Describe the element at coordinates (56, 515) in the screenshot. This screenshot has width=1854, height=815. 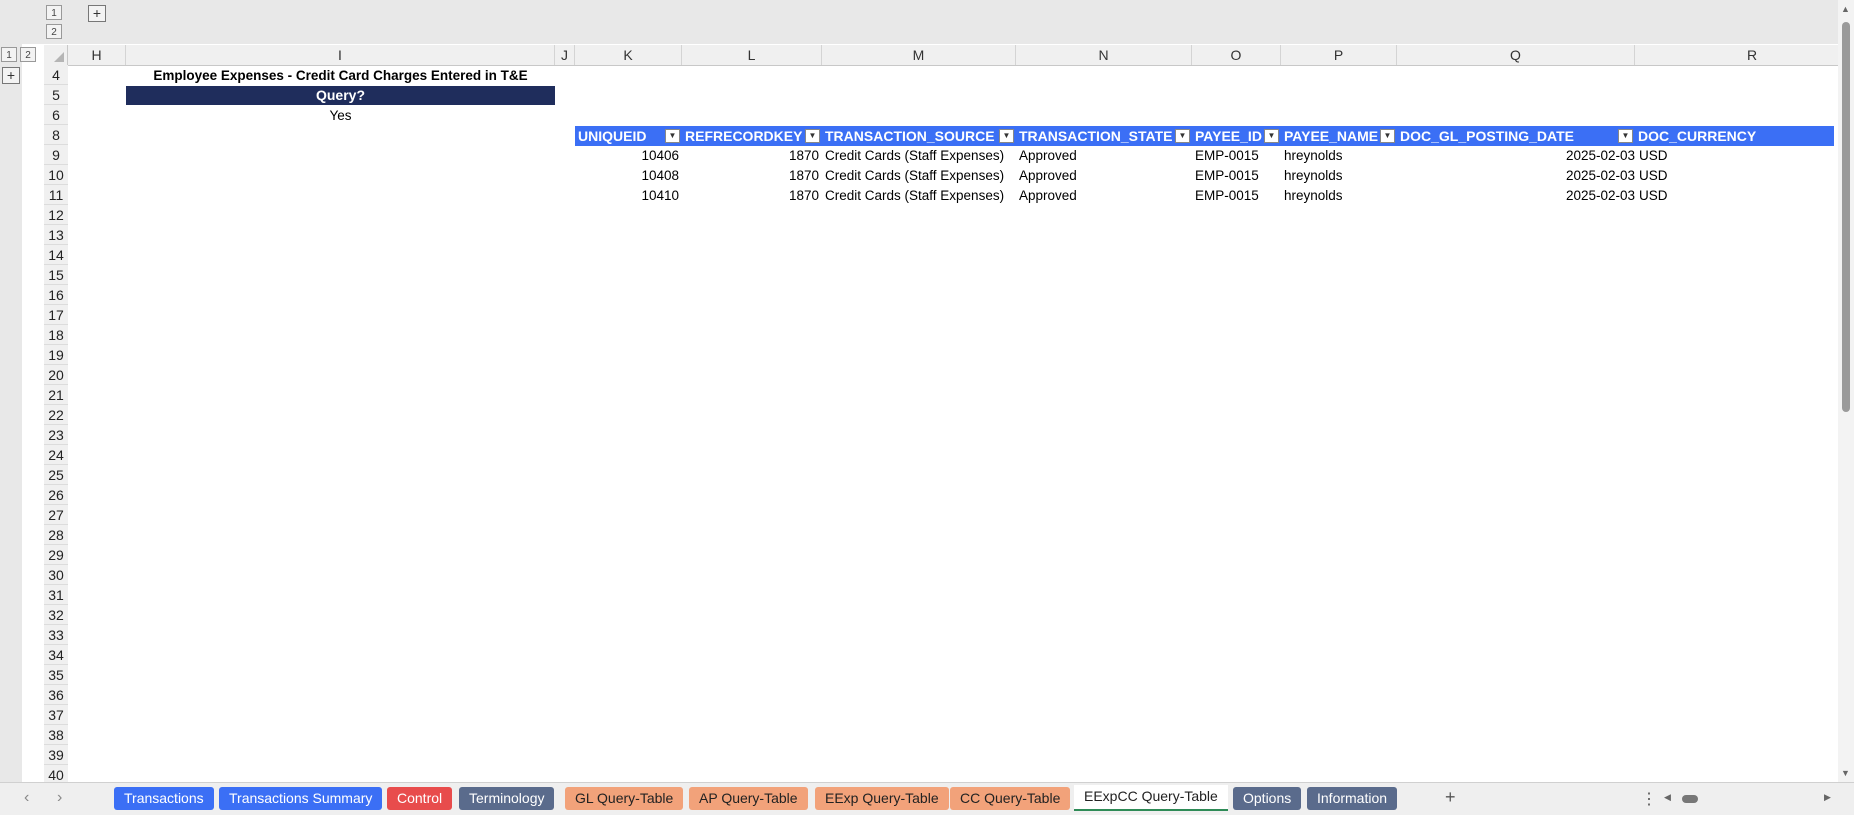
I see `row-header: 27` at that location.